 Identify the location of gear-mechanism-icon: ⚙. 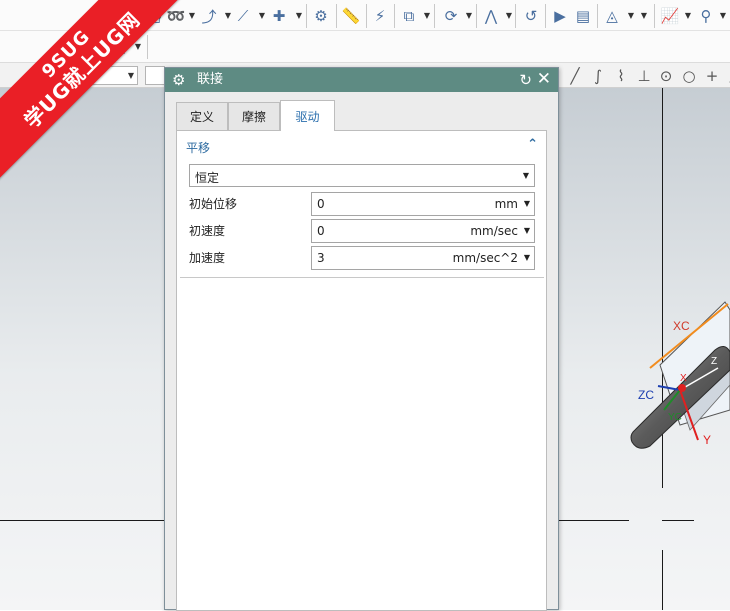
(321, 16).